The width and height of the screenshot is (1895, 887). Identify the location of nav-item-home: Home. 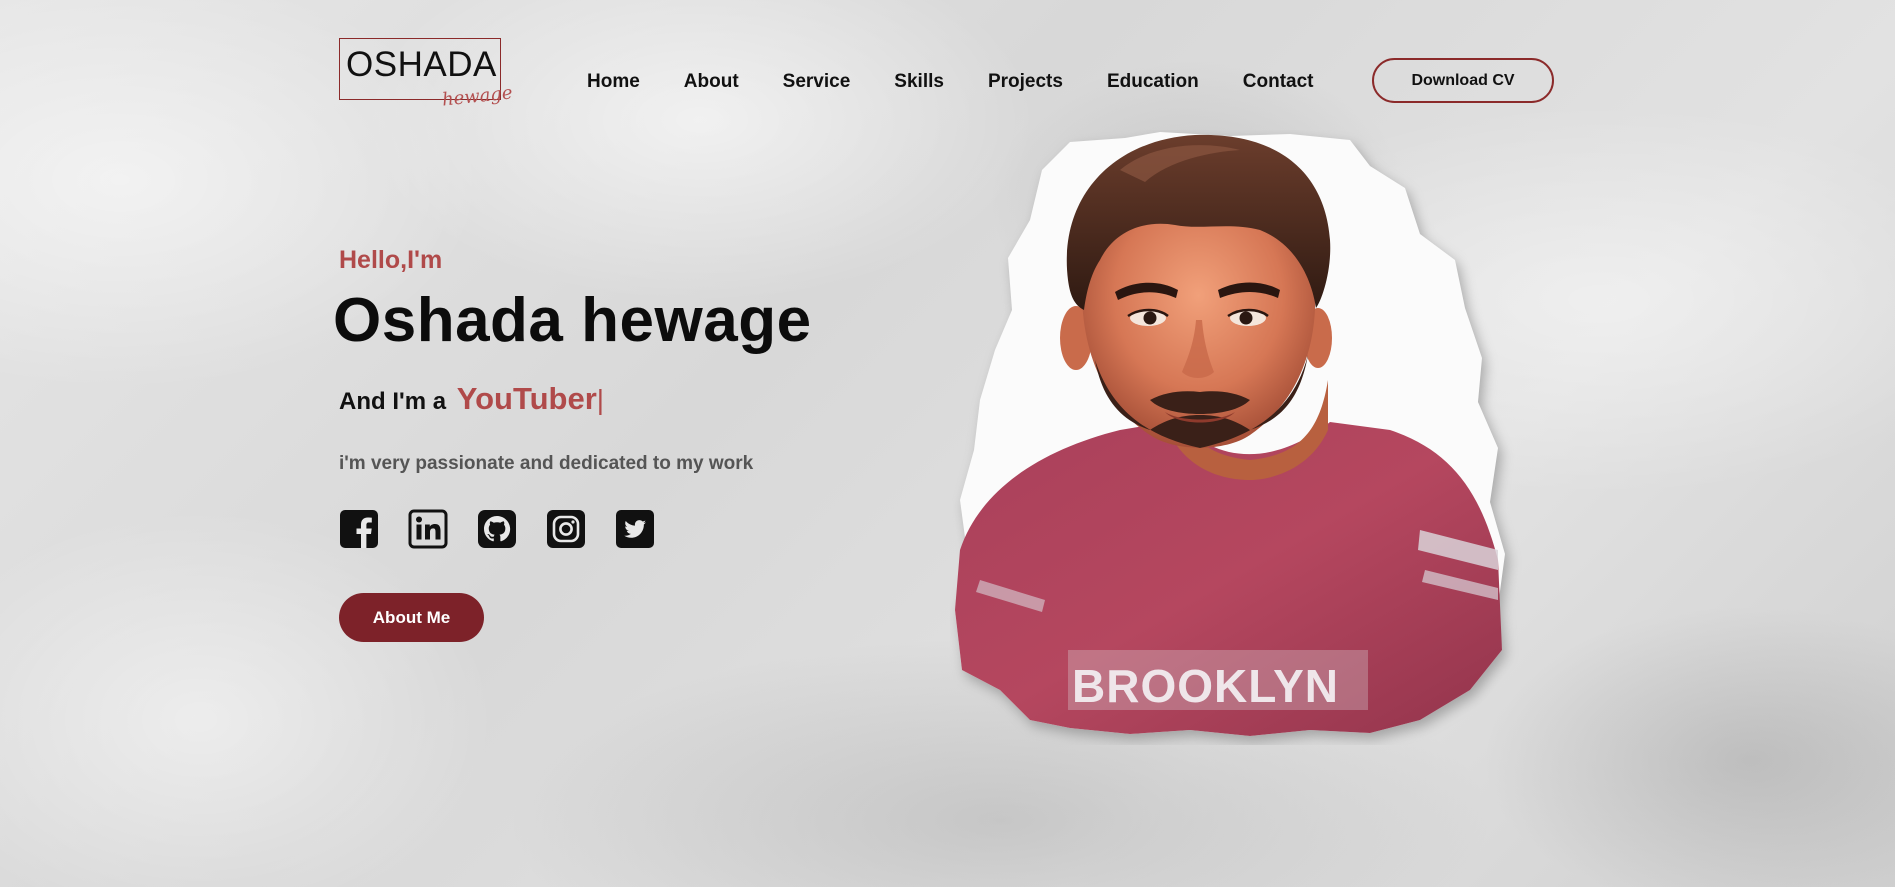
(613, 82).